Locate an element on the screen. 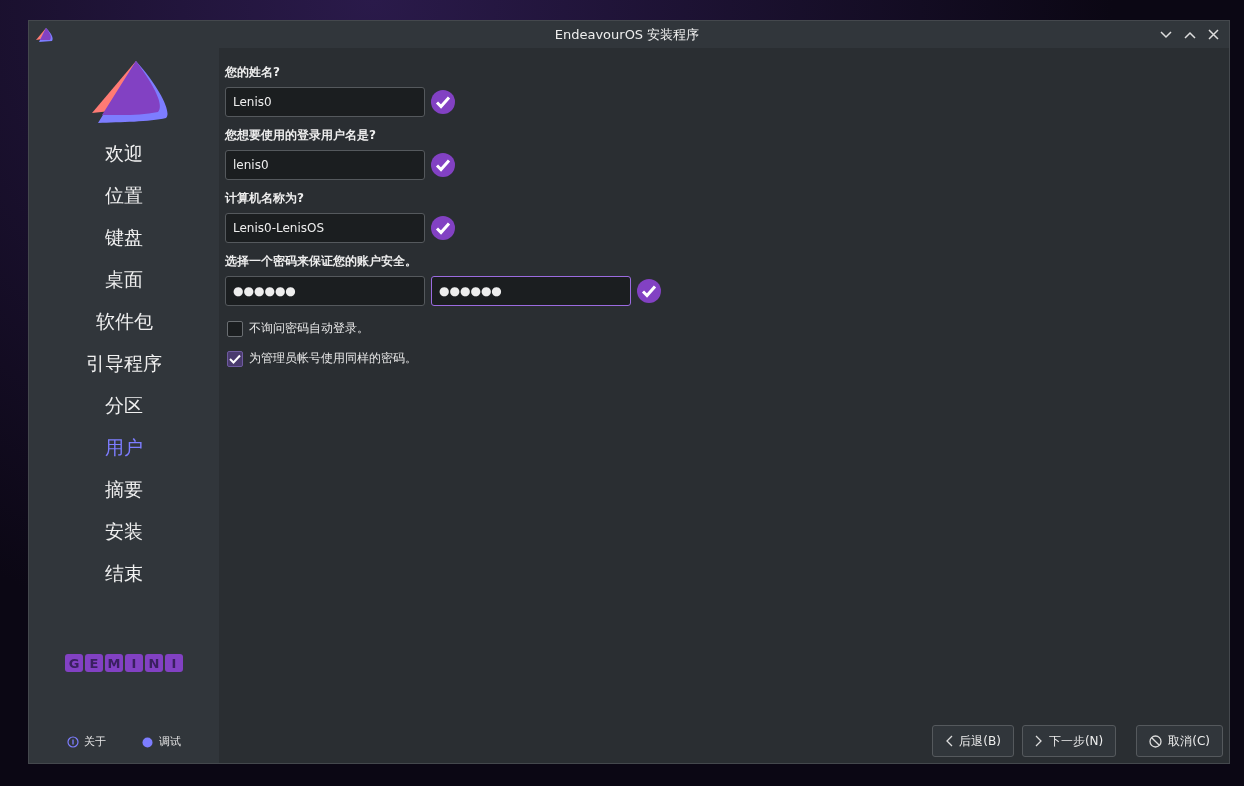  next-button: 下一步(N) is located at coordinates (1069, 741).